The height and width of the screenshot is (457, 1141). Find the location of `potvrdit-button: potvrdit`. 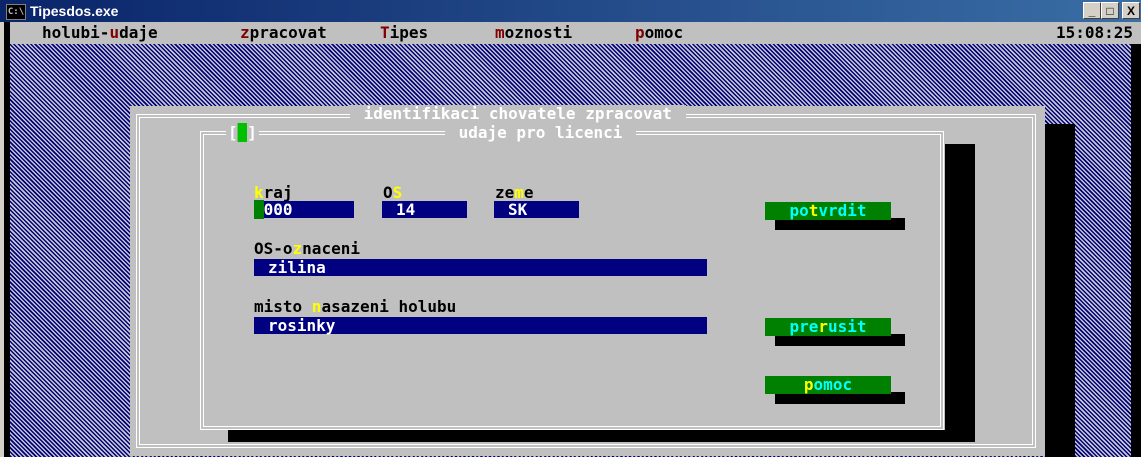

potvrdit-button: potvrdit is located at coordinates (828, 211).